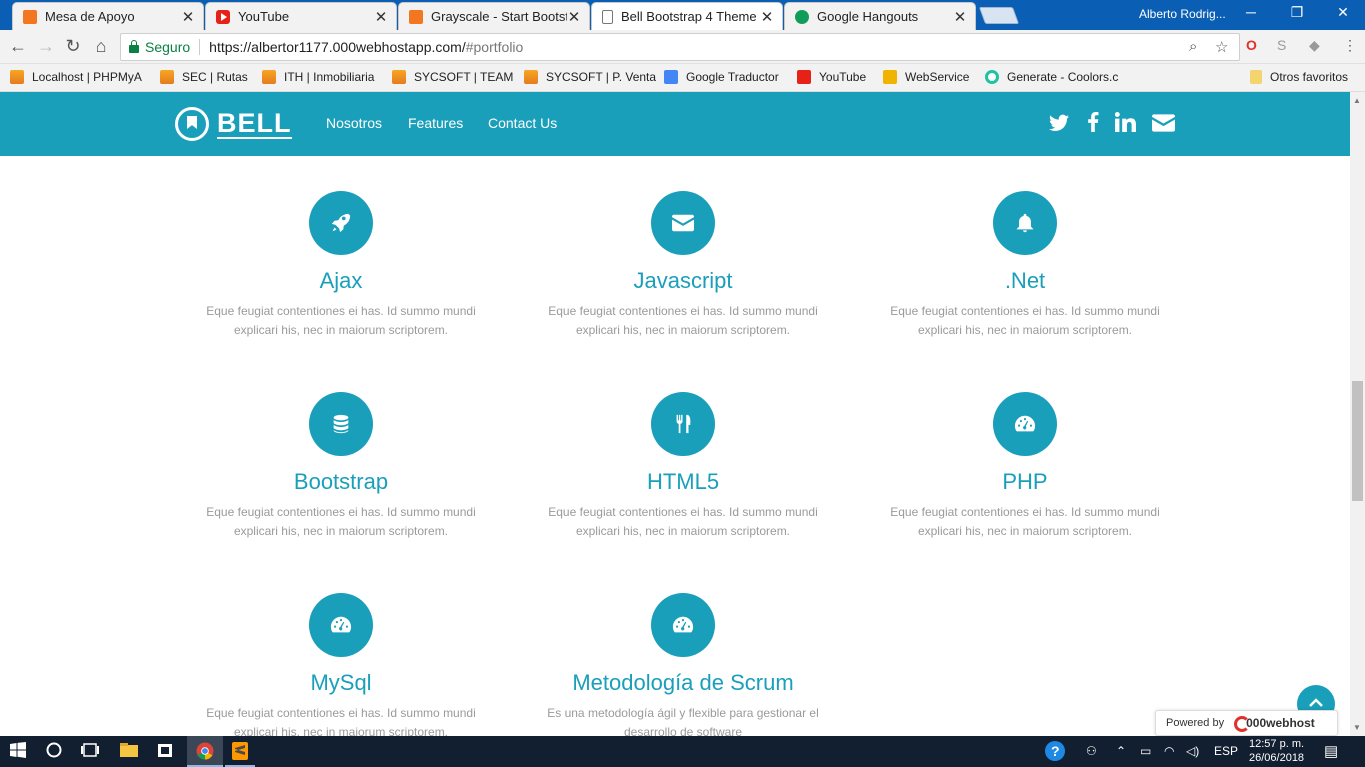 The width and height of the screenshot is (1365, 767). What do you see at coordinates (1193, 46) in the screenshot?
I see `zoom-icon: ⌕` at bounding box center [1193, 46].